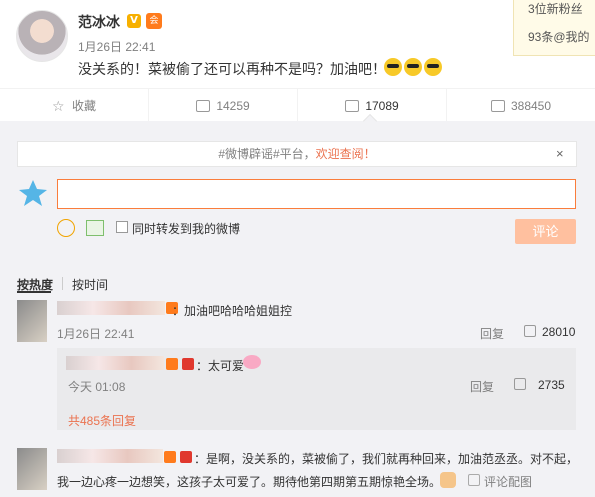  Describe the element at coordinates (58, 105) in the screenshot. I see `star-icon: ☆` at that location.